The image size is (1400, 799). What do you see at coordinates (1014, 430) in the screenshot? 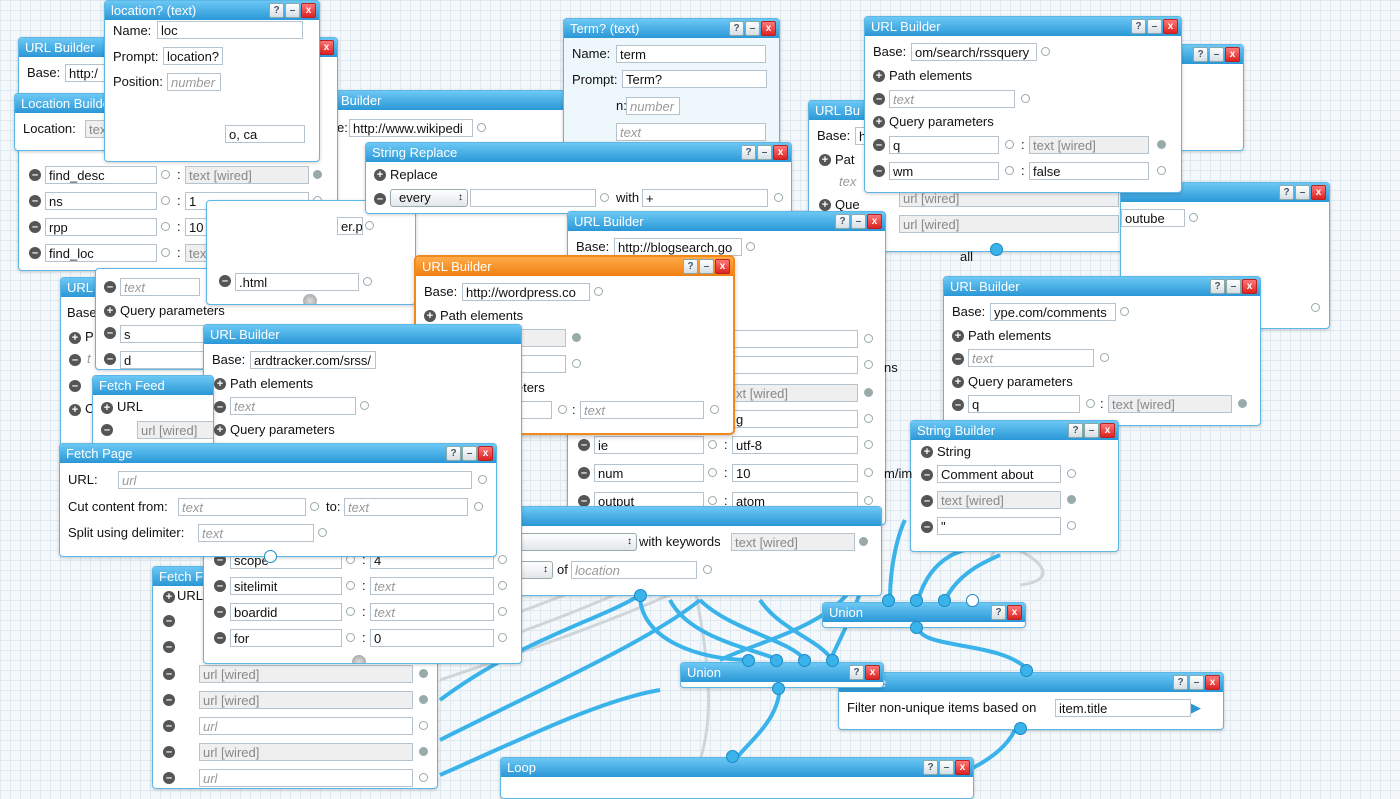
I see `module-header: String Builder ? – x` at bounding box center [1014, 430].